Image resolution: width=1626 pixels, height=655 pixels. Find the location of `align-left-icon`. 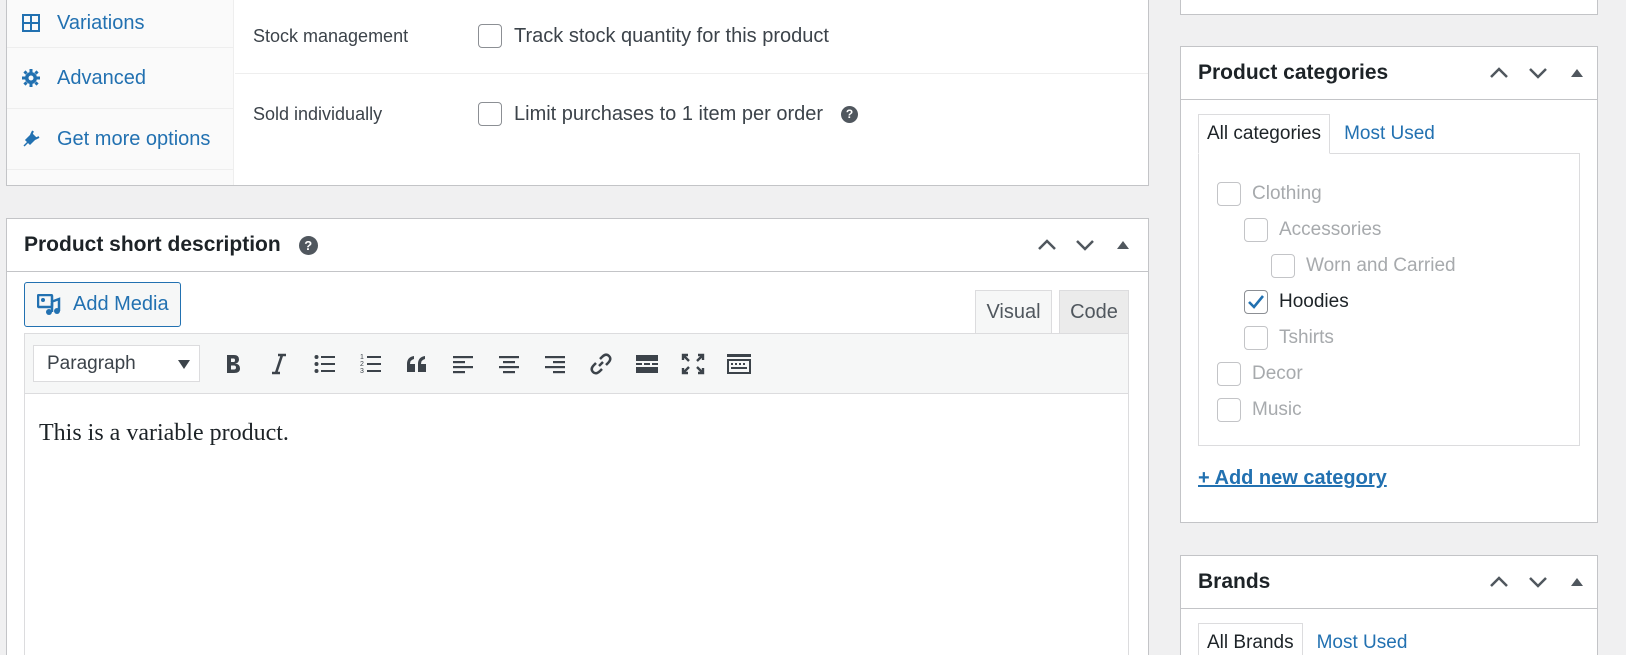

align-left-icon is located at coordinates (463, 364).